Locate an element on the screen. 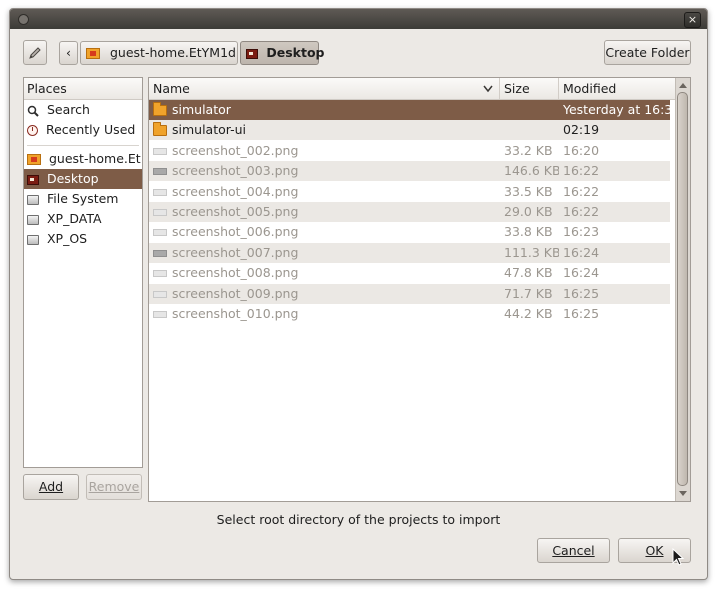  vertical-scrollbar is located at coordinates (682, 289).